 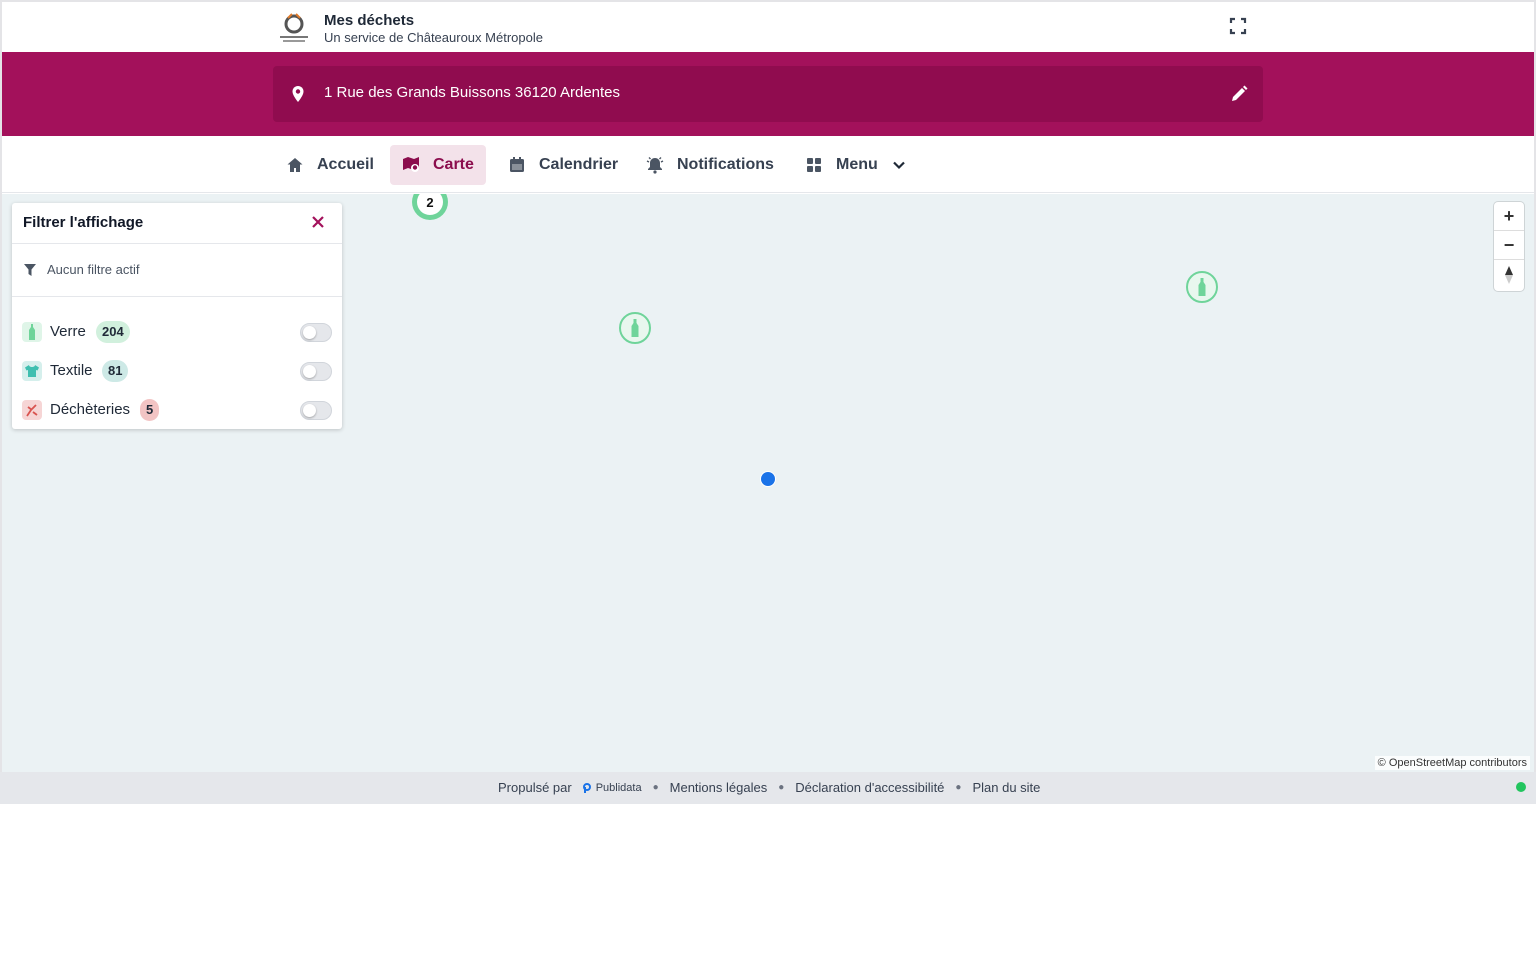 I want to click on location-pin-icon, so click(x=298, y=94).